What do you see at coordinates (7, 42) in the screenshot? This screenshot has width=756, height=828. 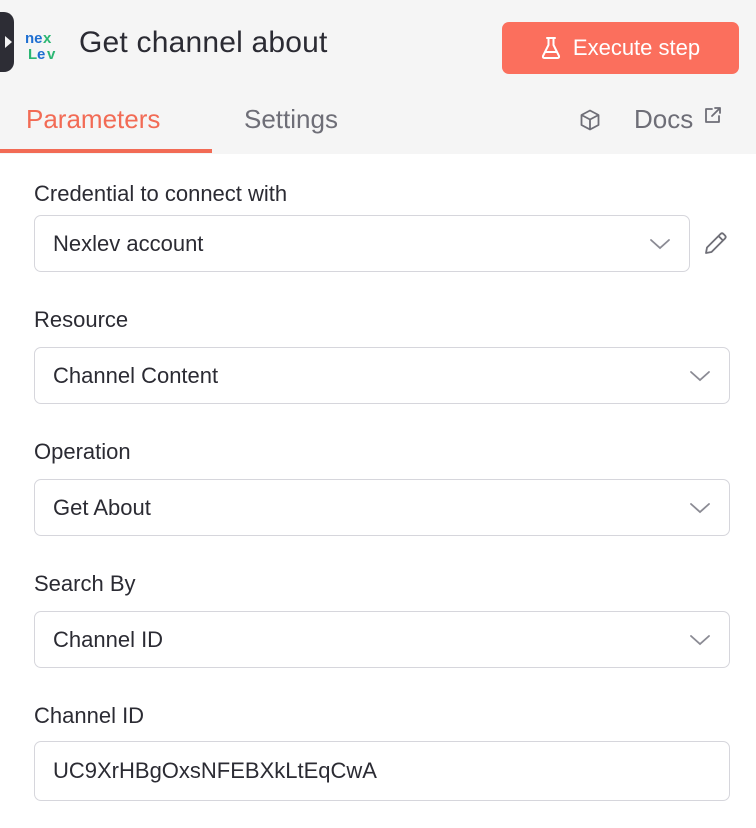 I see `back-arrow-icon` at bounding box center [7, 42].